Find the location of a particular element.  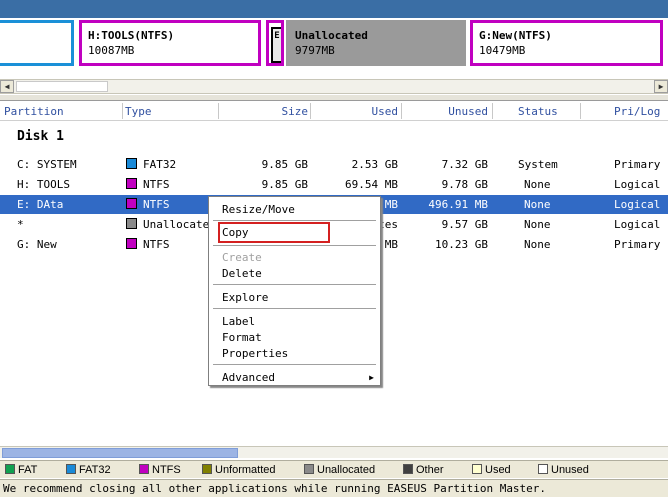

legend-item: Unused is located at coordinates (563, 470).